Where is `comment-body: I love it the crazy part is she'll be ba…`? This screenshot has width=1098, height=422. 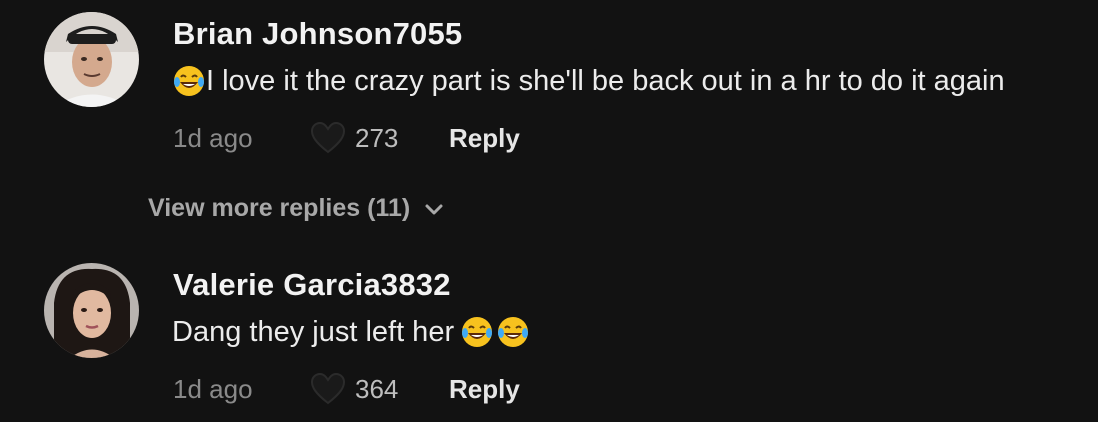 comment-body: I love it the crazy part is she'll be ba… is located at coordinates (605, 80).